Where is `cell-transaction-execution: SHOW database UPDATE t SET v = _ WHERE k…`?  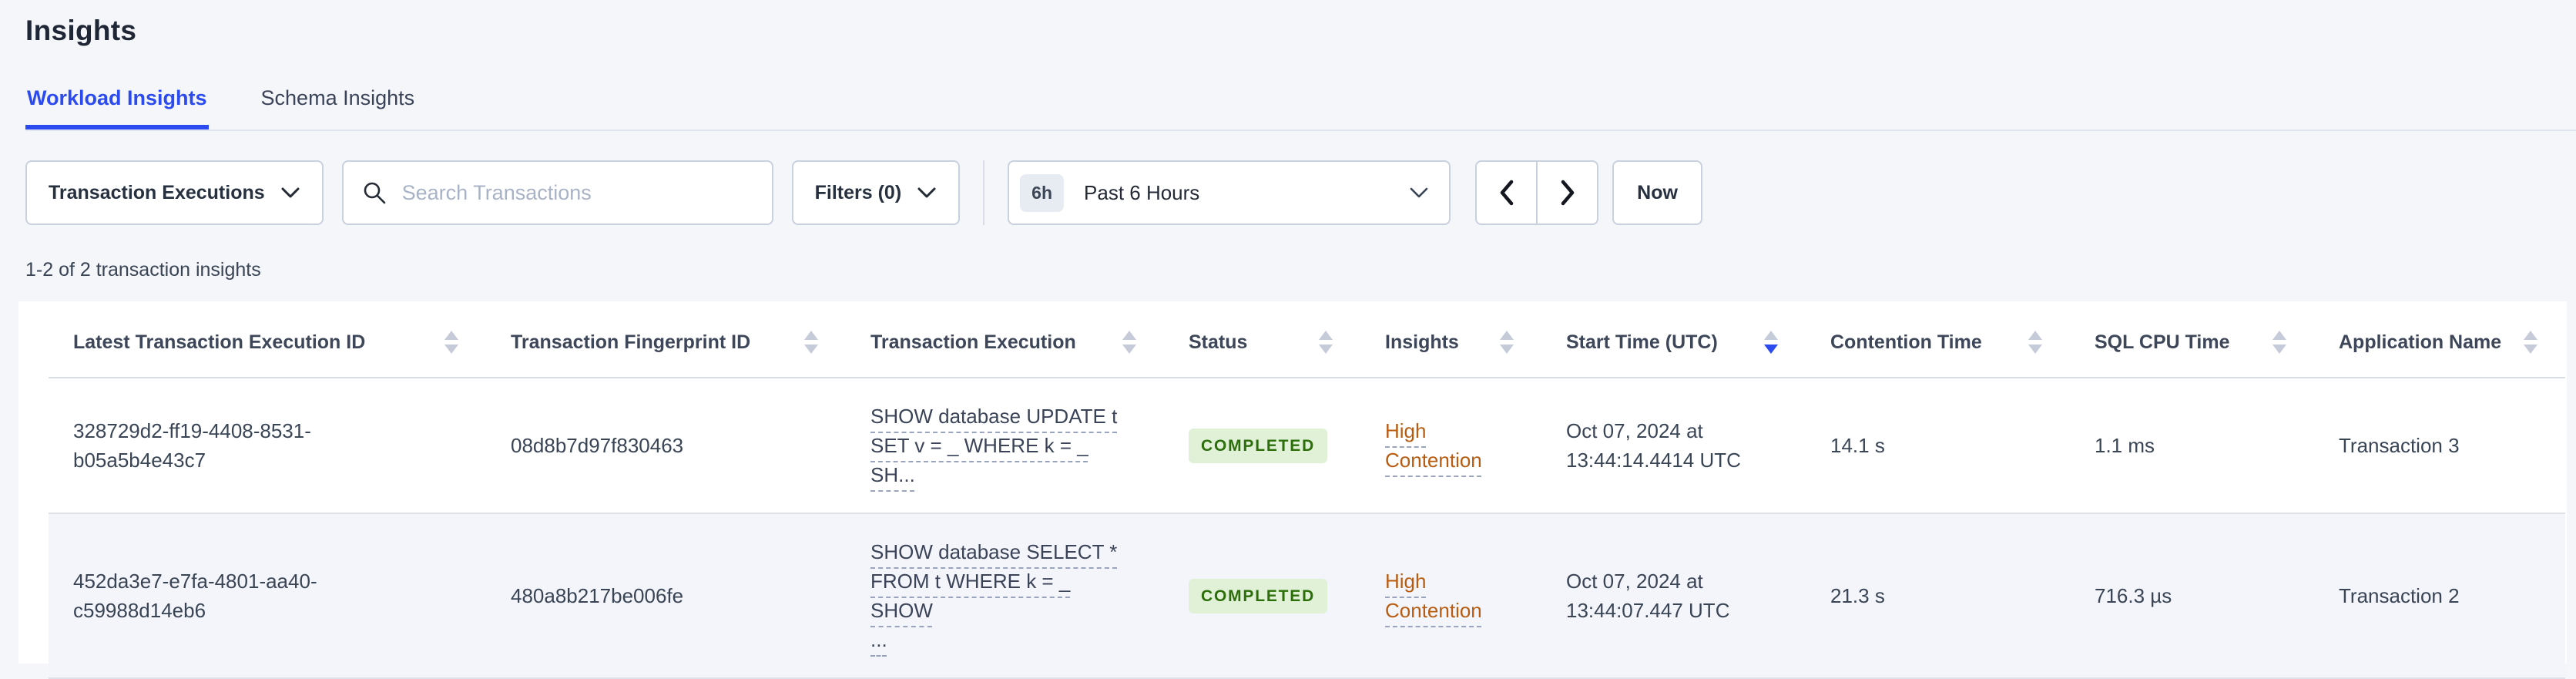 cell-transaction-execution: SHOW database UPDATE t SET v = _ WHERE k… is located at coordinates (1005, 446).